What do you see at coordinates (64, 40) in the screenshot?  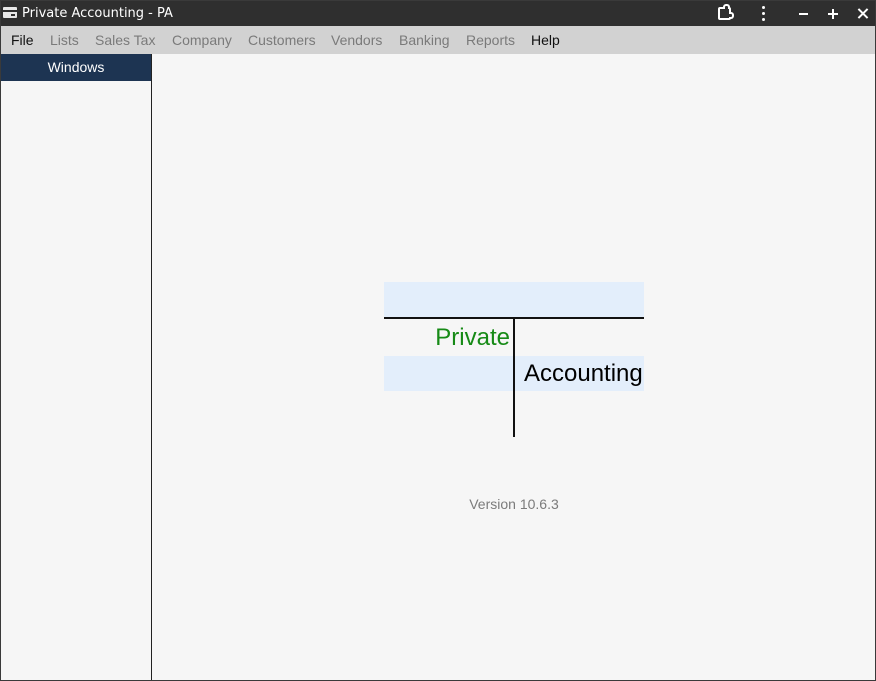 I see `menu-lists: Lists` at bounding box center [64, 40].